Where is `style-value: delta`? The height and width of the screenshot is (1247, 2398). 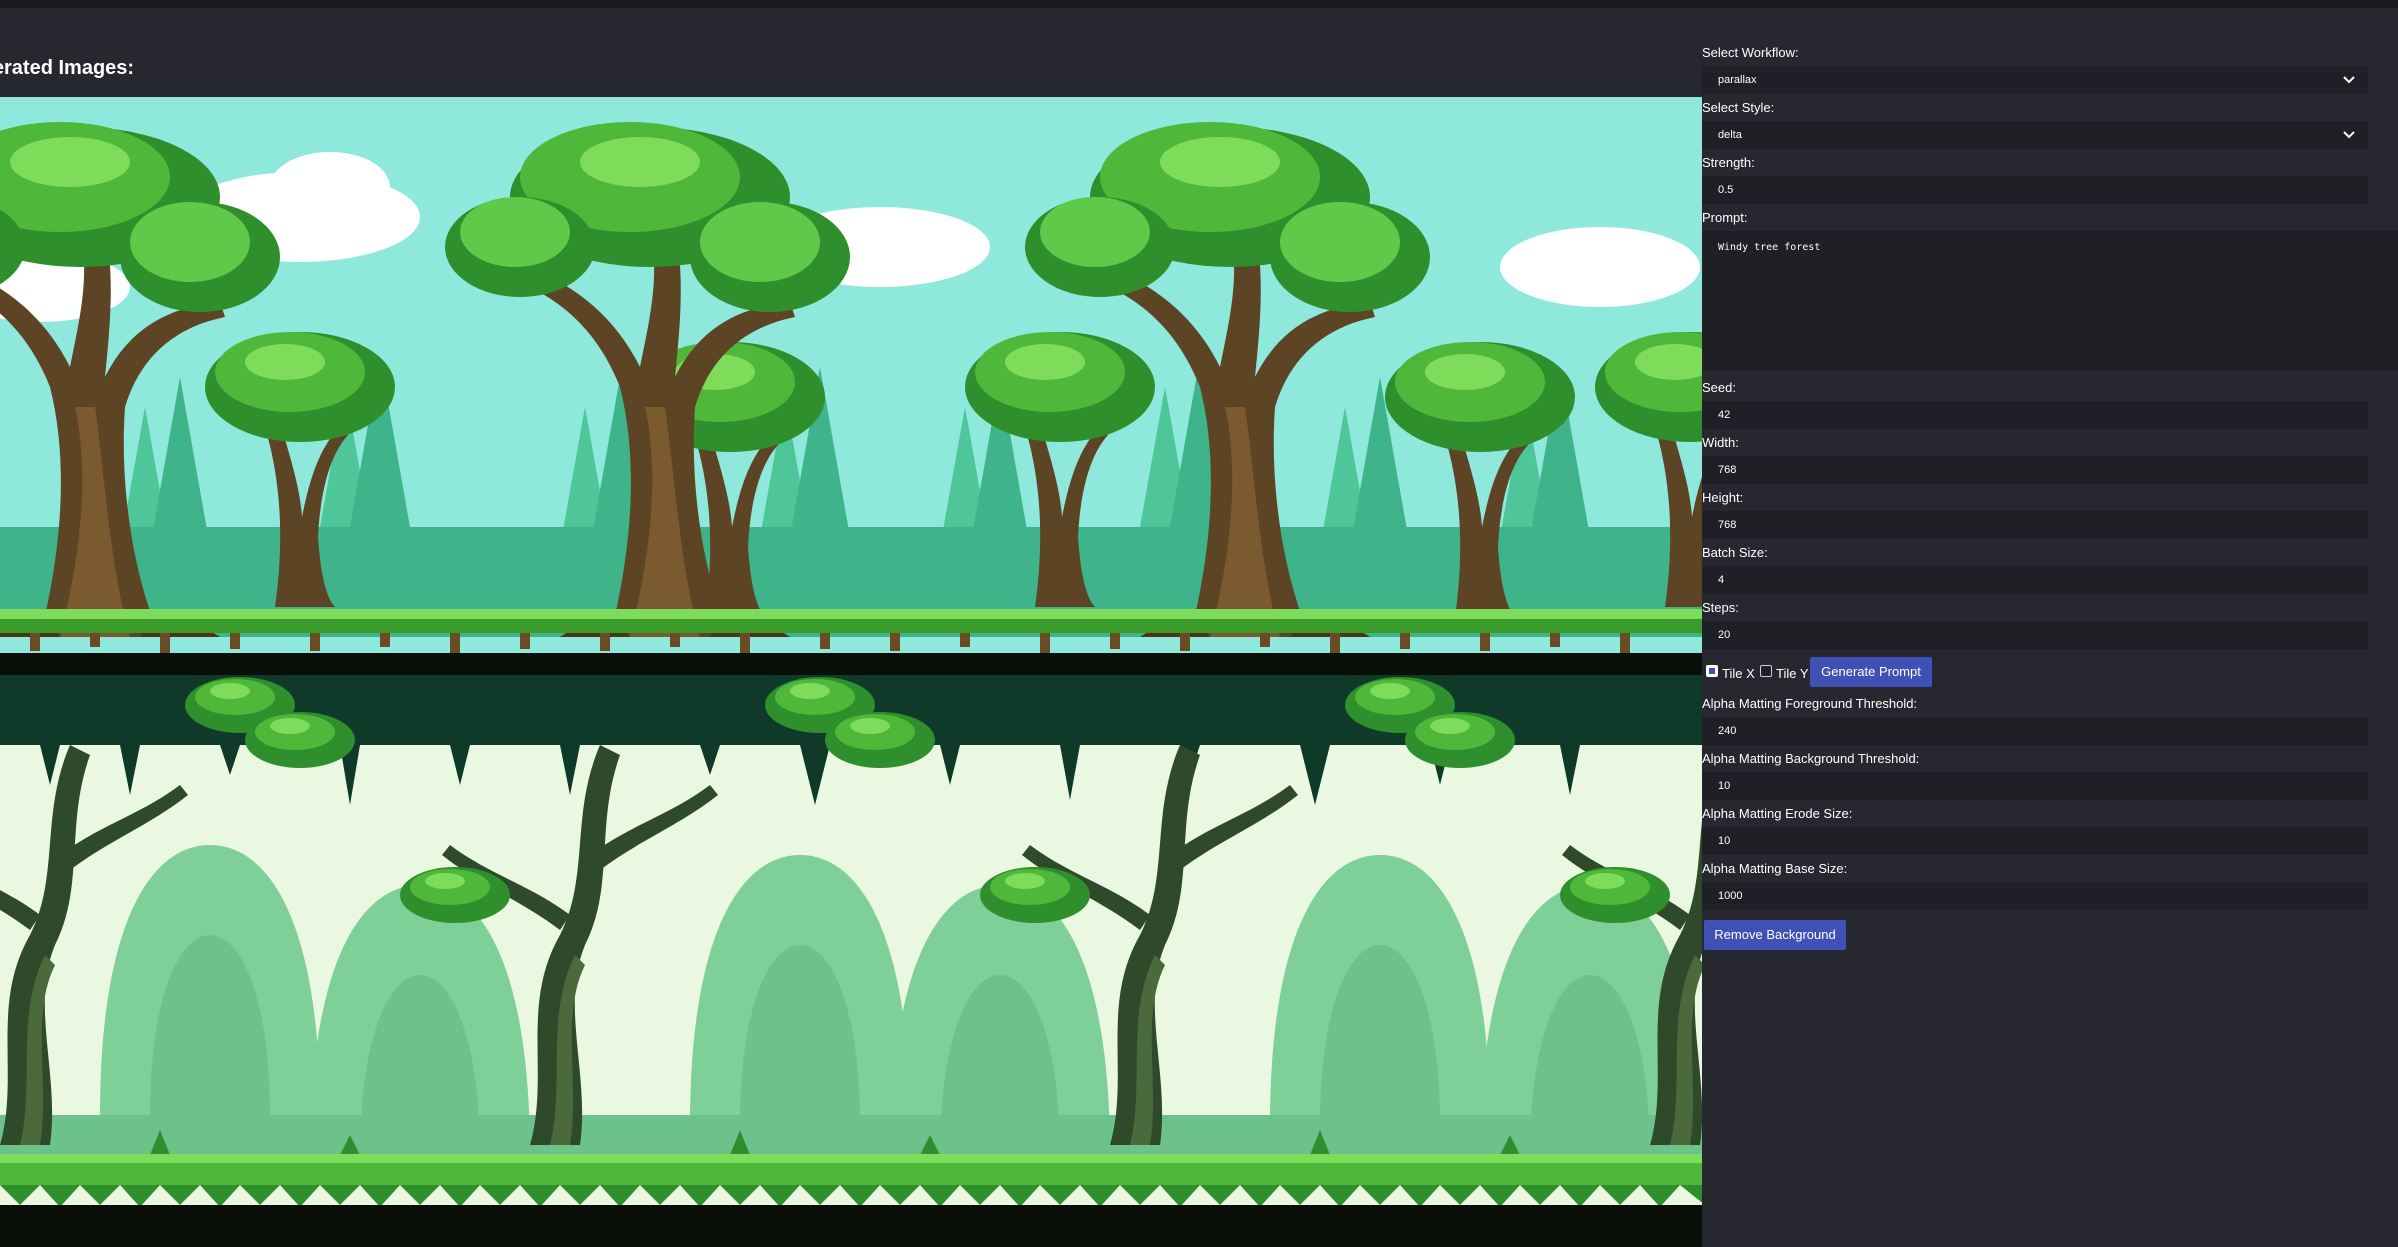 style-value: delta is located at coordinates (1730, 135).